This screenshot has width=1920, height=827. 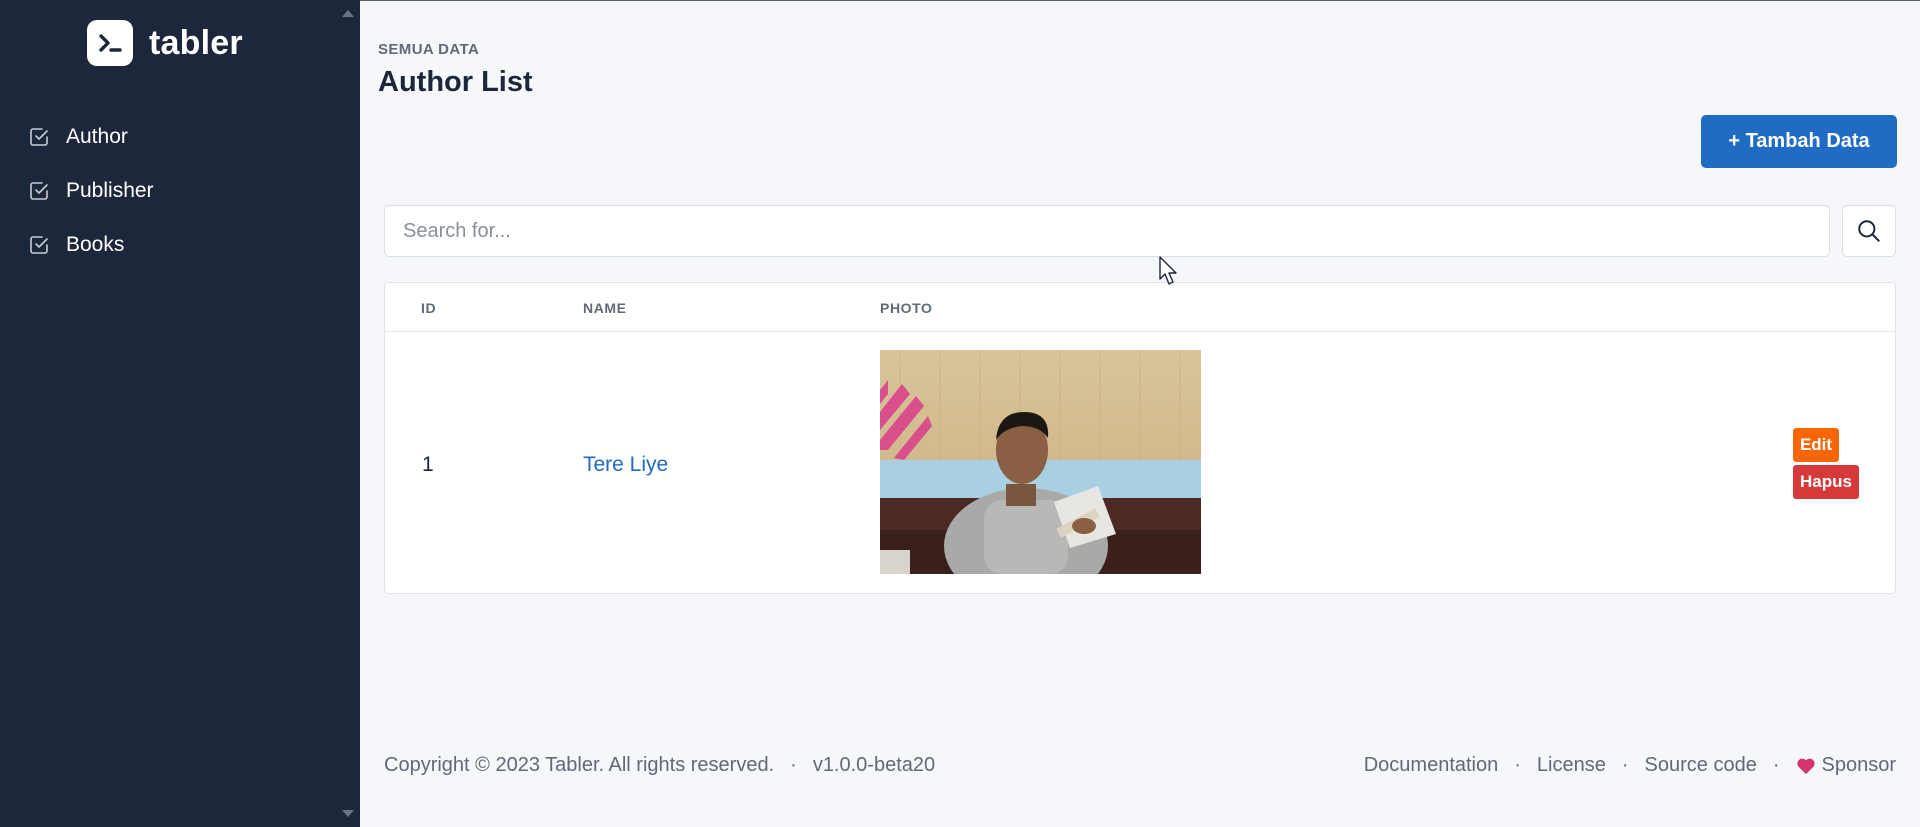 What do you see at coordinates (625, 465) in the screenshot?
I see `author-name-link: Tere Liye` at bounding box center [625, 465].